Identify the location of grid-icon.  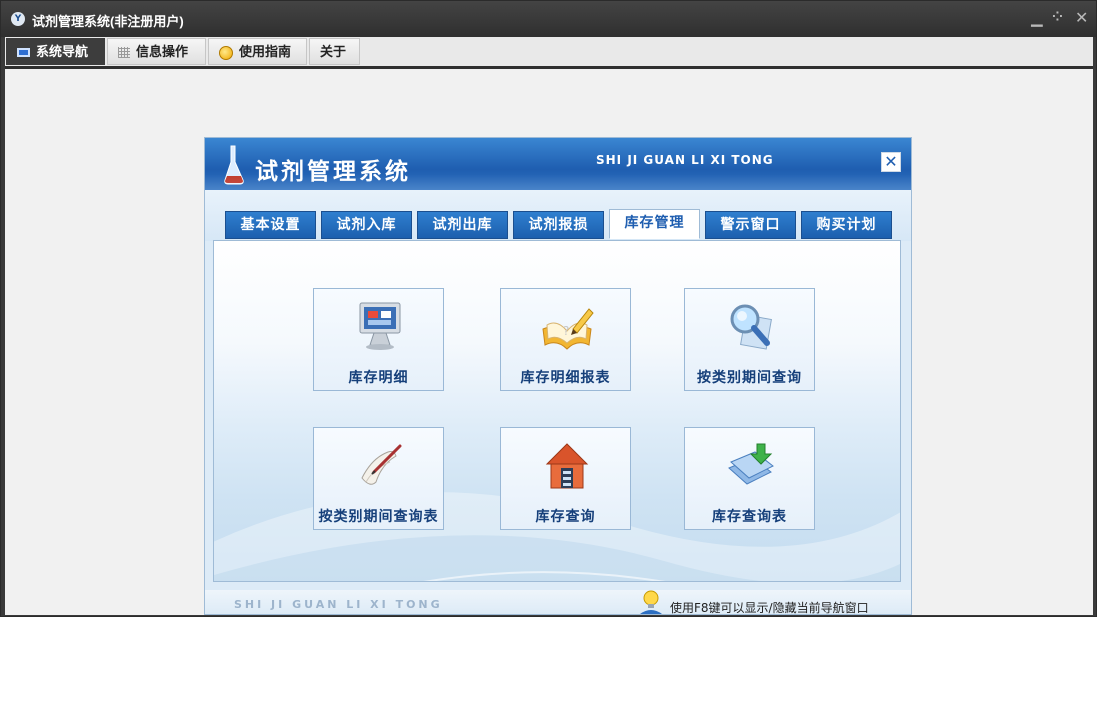
(124, 53).